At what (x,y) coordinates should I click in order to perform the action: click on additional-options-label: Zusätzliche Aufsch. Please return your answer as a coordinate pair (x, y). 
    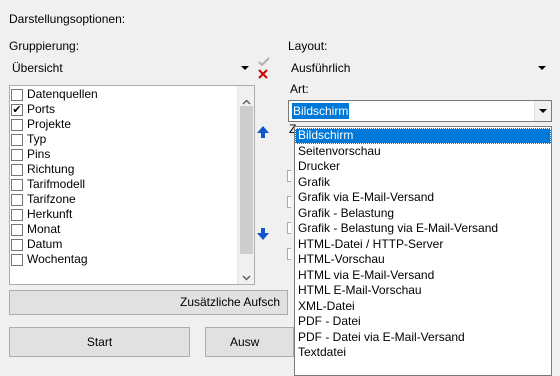
    Looking at the image, I should click on (230, 302).